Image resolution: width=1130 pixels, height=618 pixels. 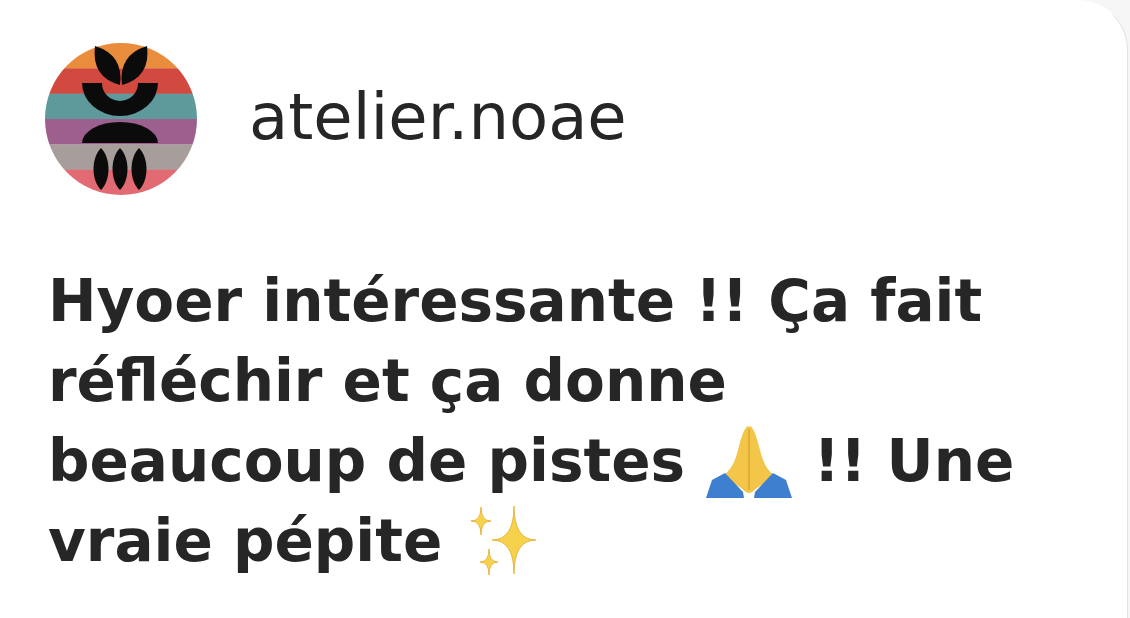 I want to click on praying-hands-icon, so click(x=749, y=462).